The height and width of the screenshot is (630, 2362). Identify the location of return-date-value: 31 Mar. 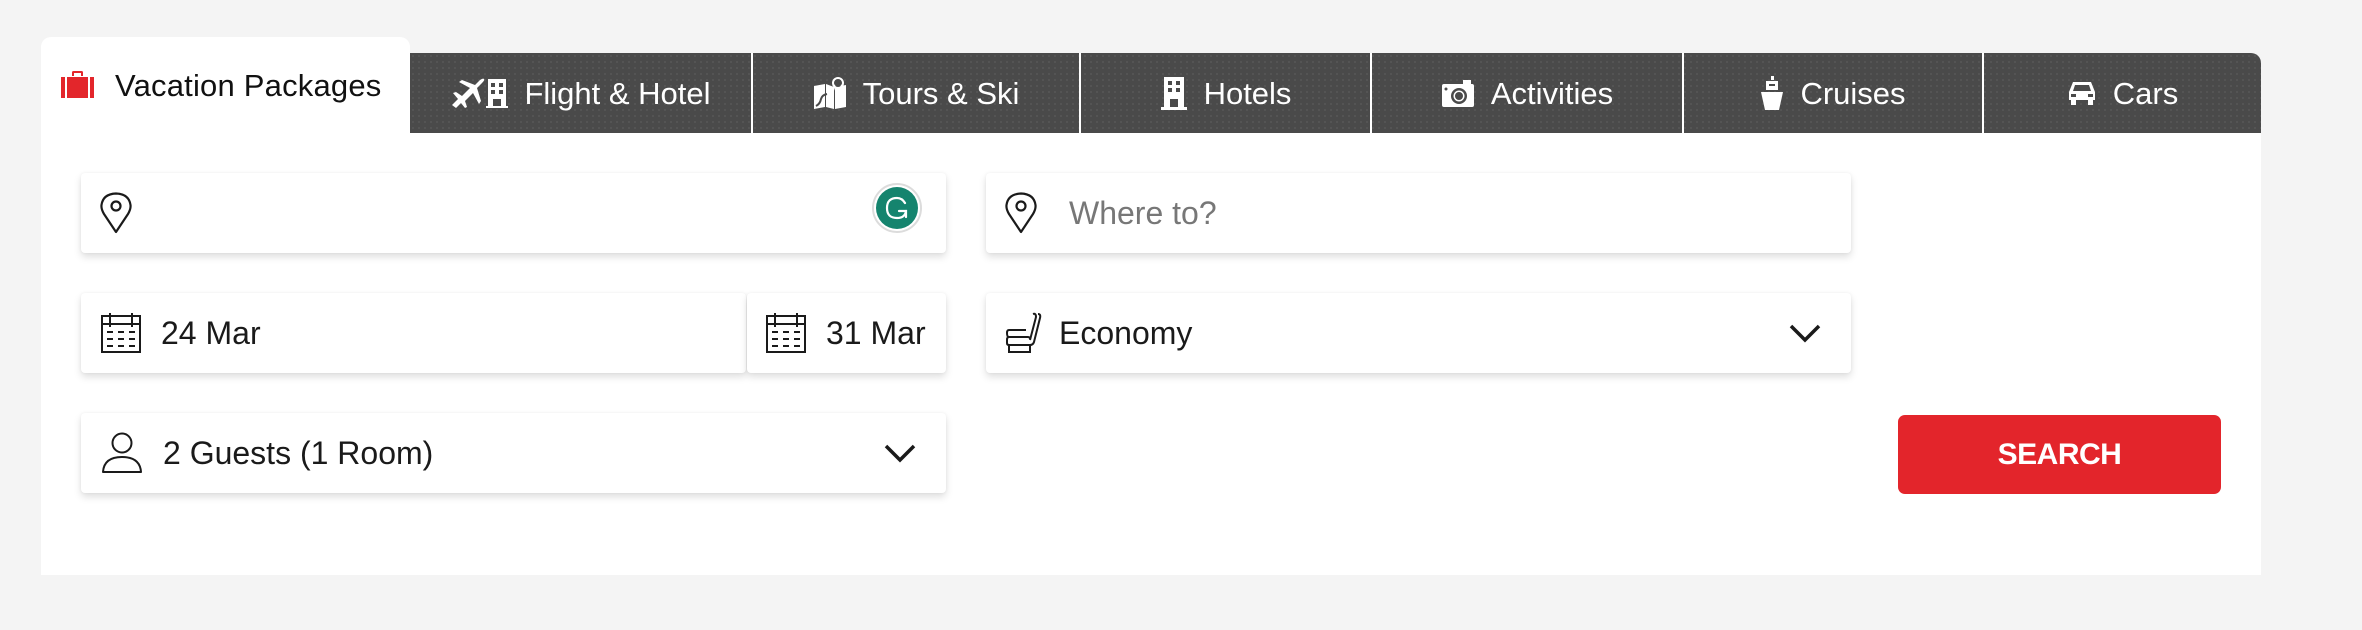
(876, 333).